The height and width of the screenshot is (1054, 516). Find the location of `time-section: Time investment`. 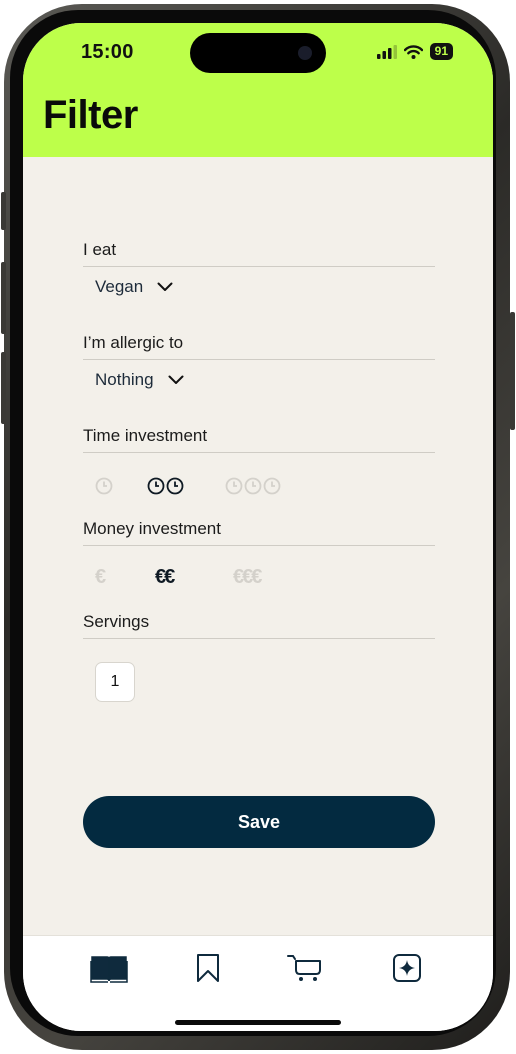

time-section: Time investment is located at coordinates (259, 439).